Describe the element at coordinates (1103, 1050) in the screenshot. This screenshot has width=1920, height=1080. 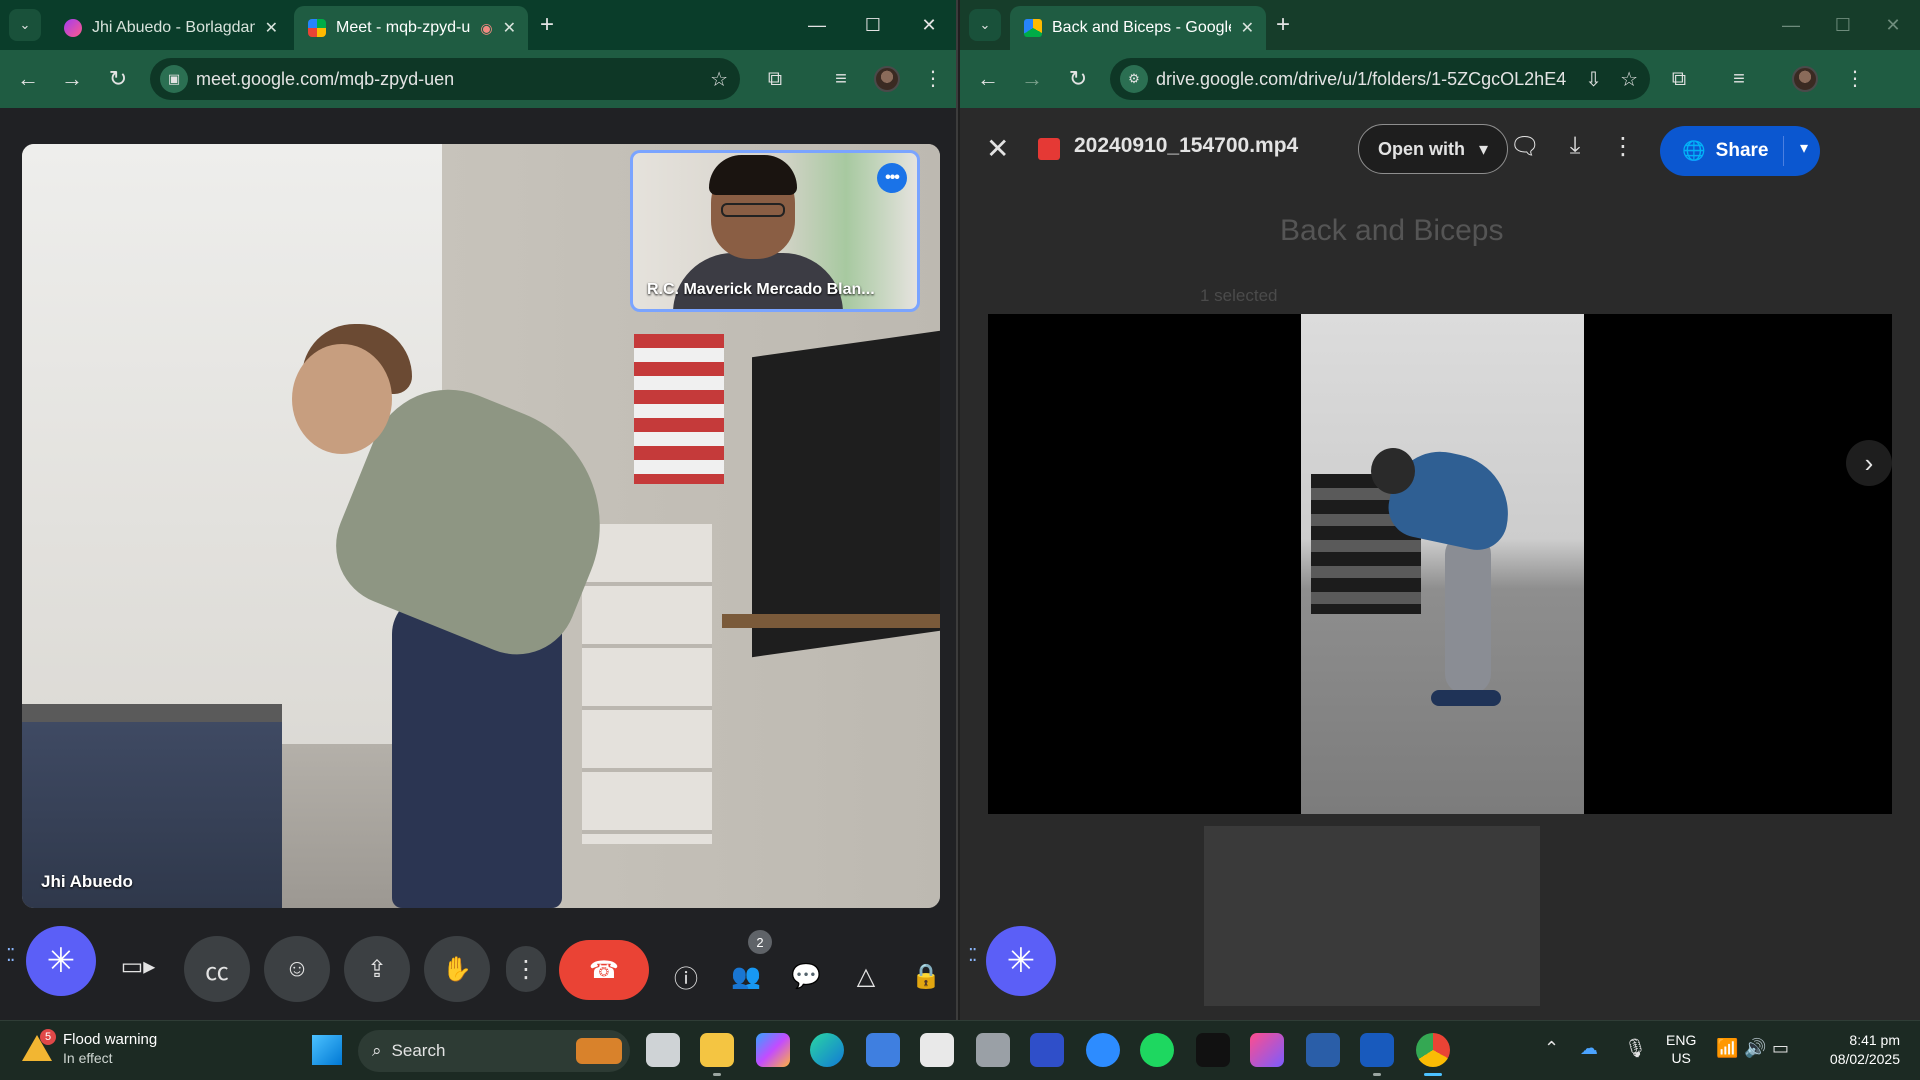
I see `zoom-icon` at that location.